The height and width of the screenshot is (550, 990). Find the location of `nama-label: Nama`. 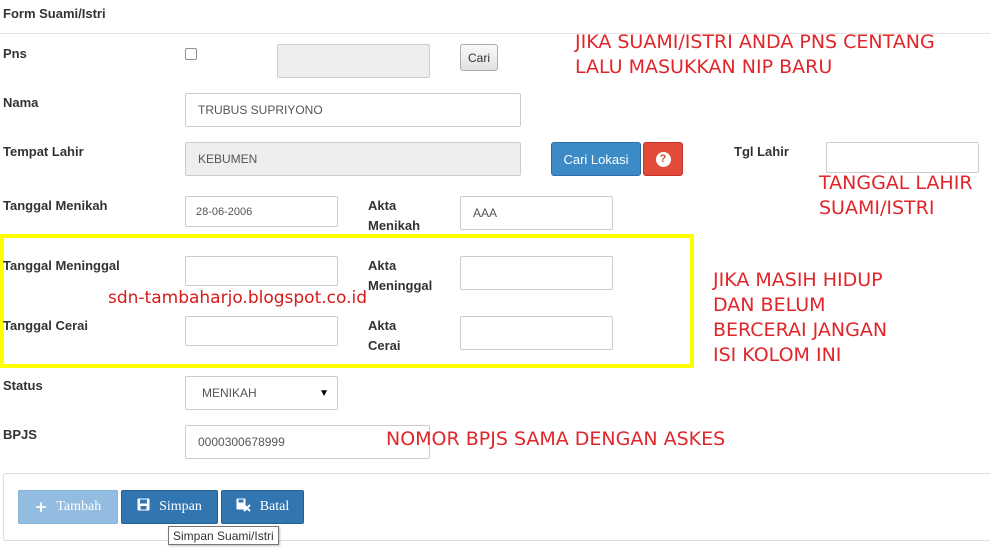

nama-label: Nama is located at coordinates (21, 102).